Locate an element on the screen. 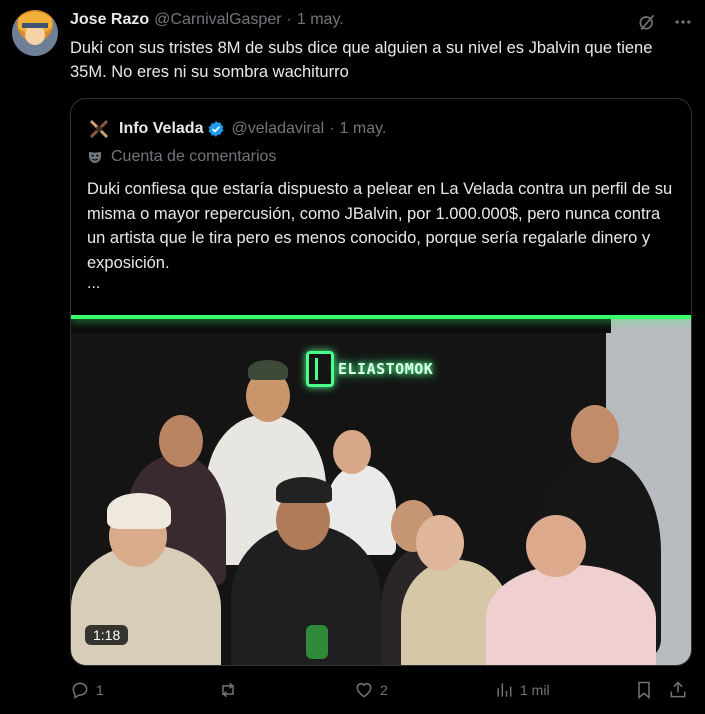 The width and height of the screenshot is (705, 714). repost-button is located at coordinates (231, 690).